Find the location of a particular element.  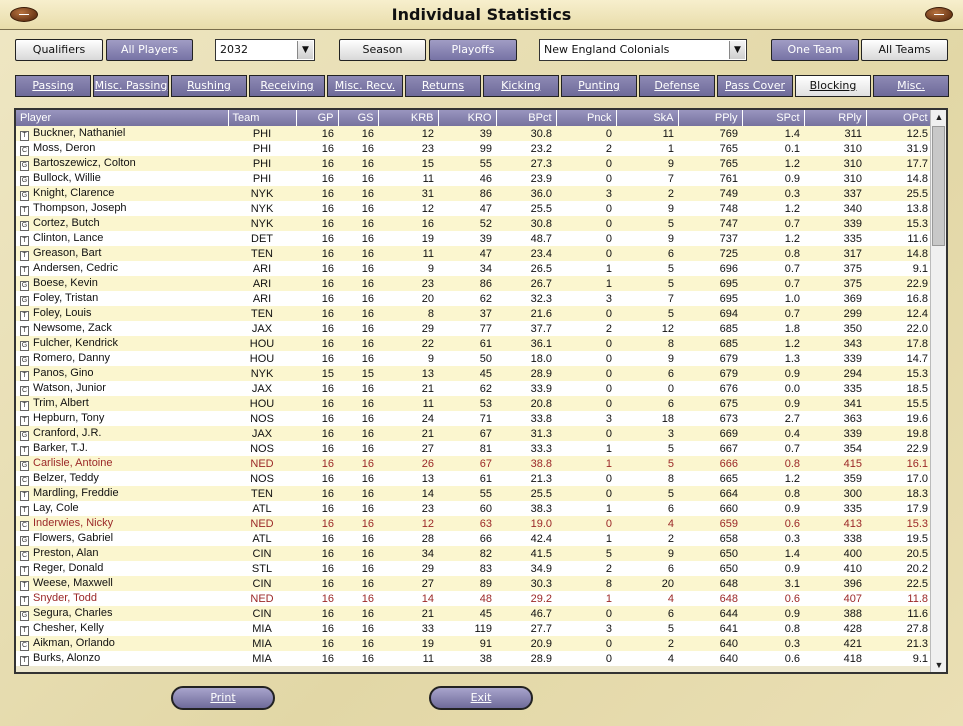

all-players-button: All Players is located at coordinates (149, 50).